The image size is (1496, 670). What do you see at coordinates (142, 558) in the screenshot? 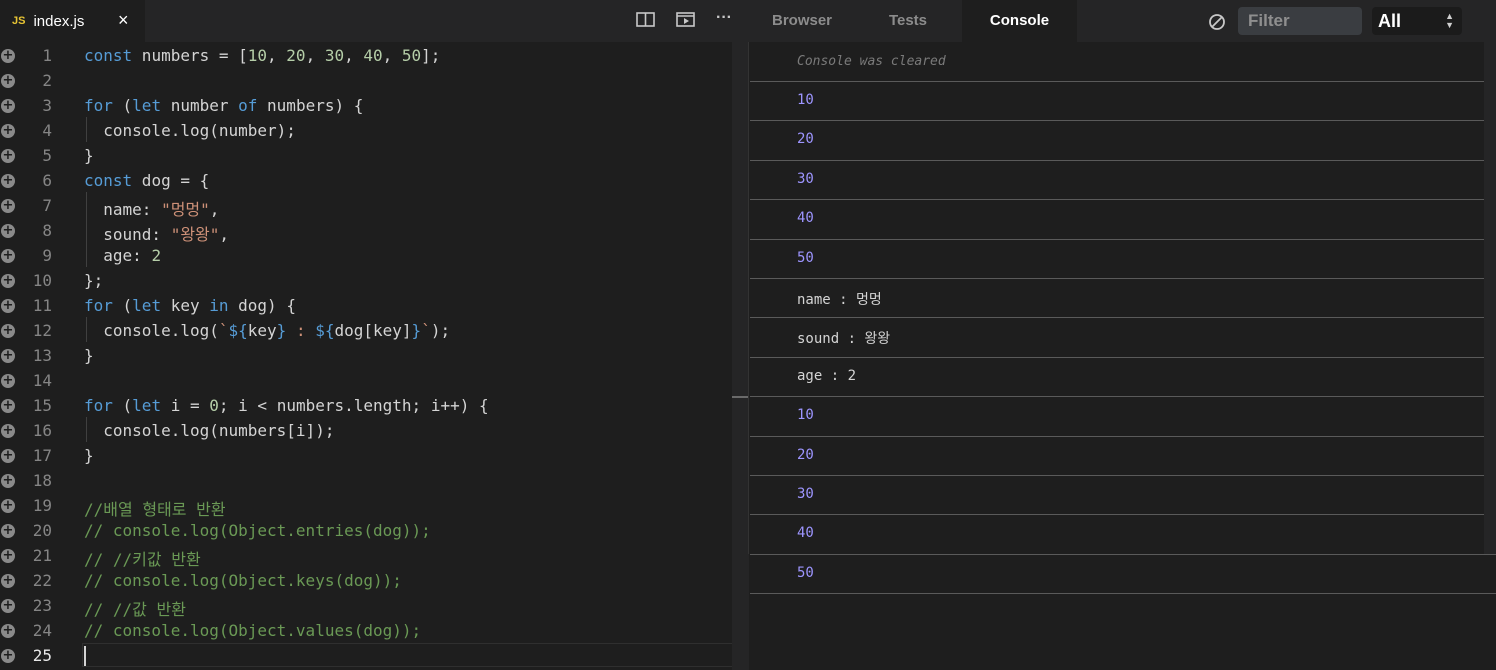
I see `code-text: // //키값 반환` at bounding box center [142, 558].